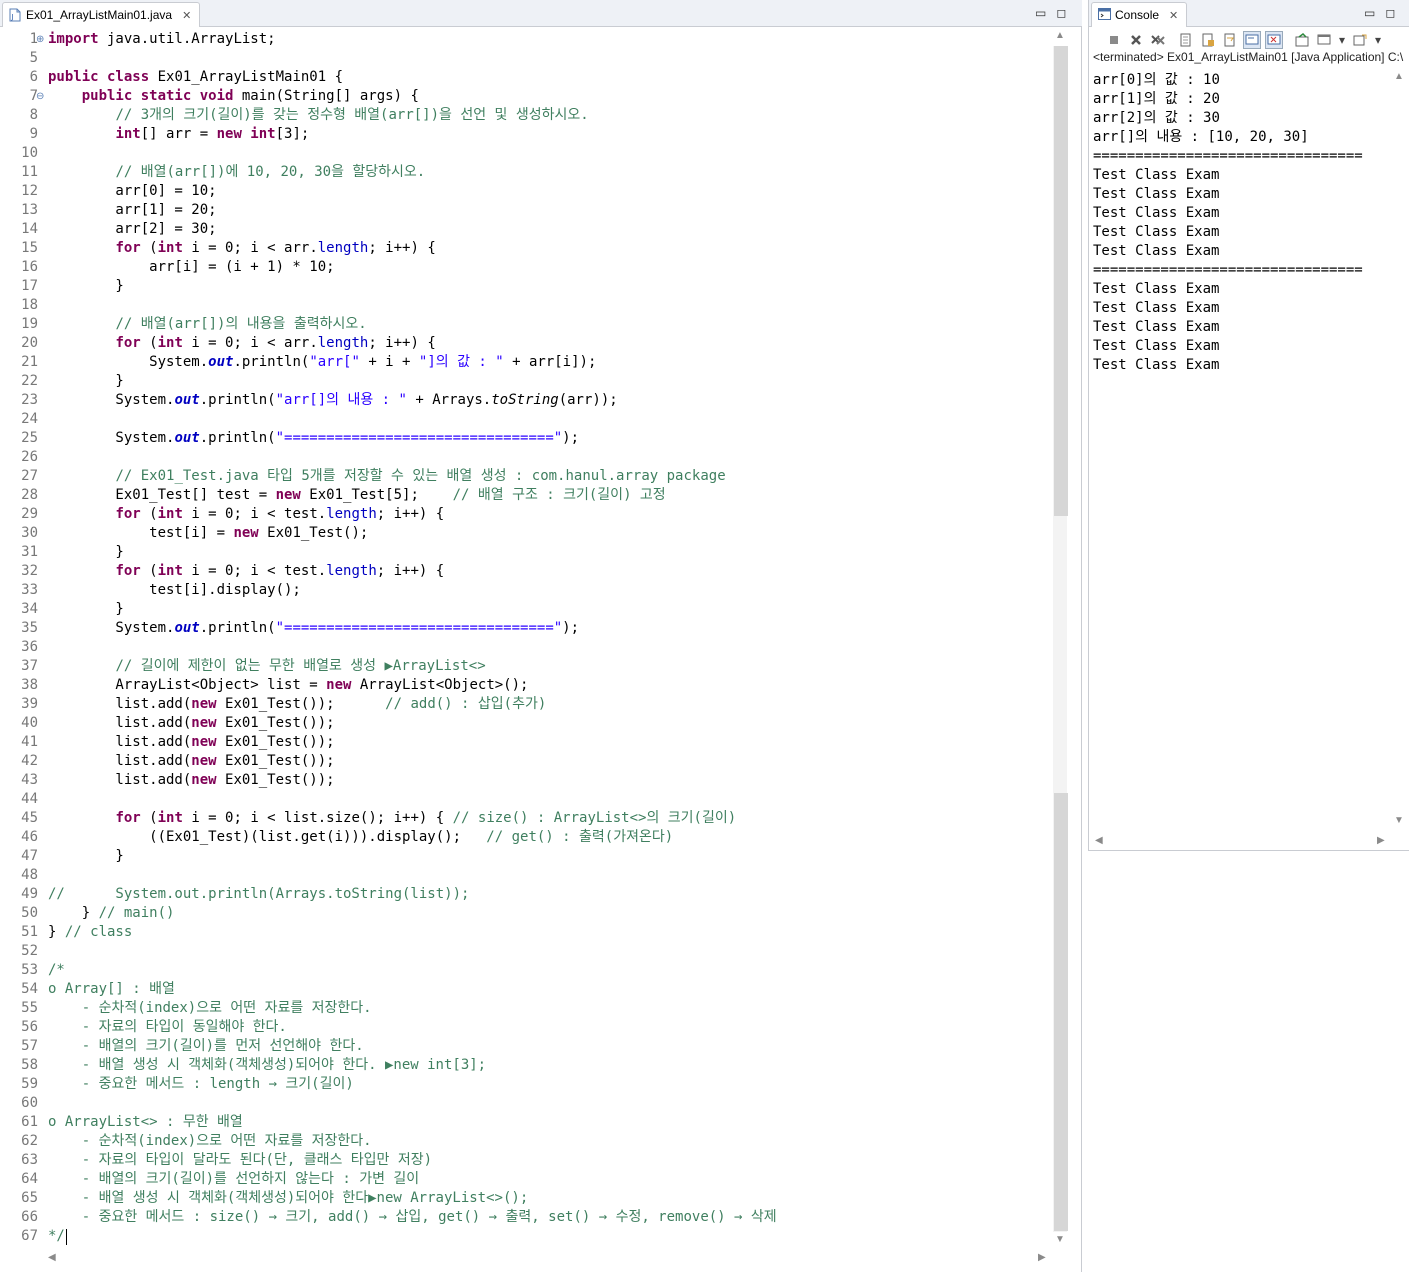 Image resolution: width=1409 pixels, height=1272 pixels. I want to click on code-line: - 배열의 크기(길이)를 선언하지 않는다 : 가변 길이, so click(233, 1179).